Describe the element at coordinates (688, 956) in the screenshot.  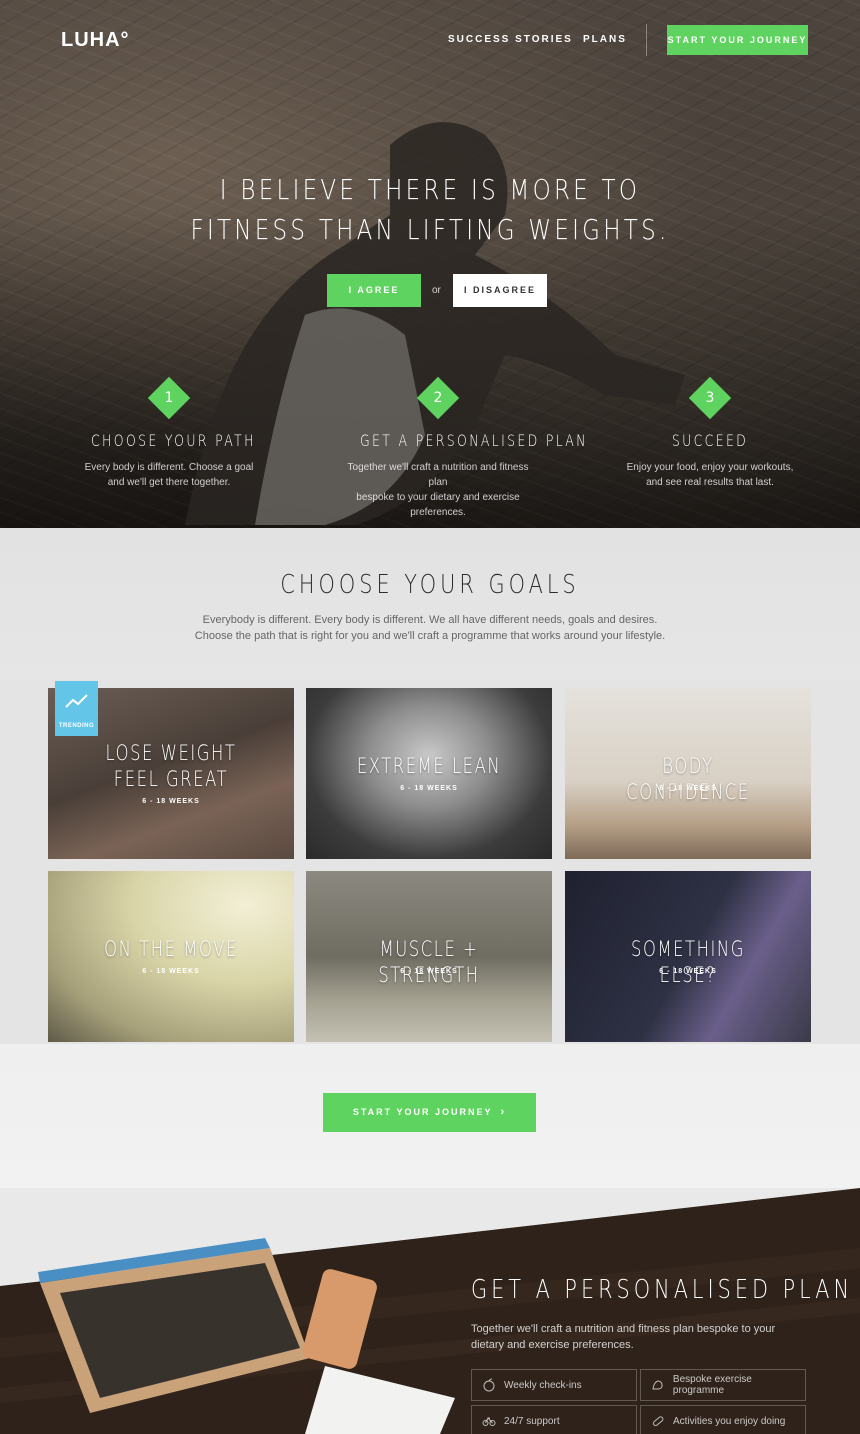
I see `goal-tile-something-else: SOMETHING ELSE? 6 - 18 WEEKS` at that location.